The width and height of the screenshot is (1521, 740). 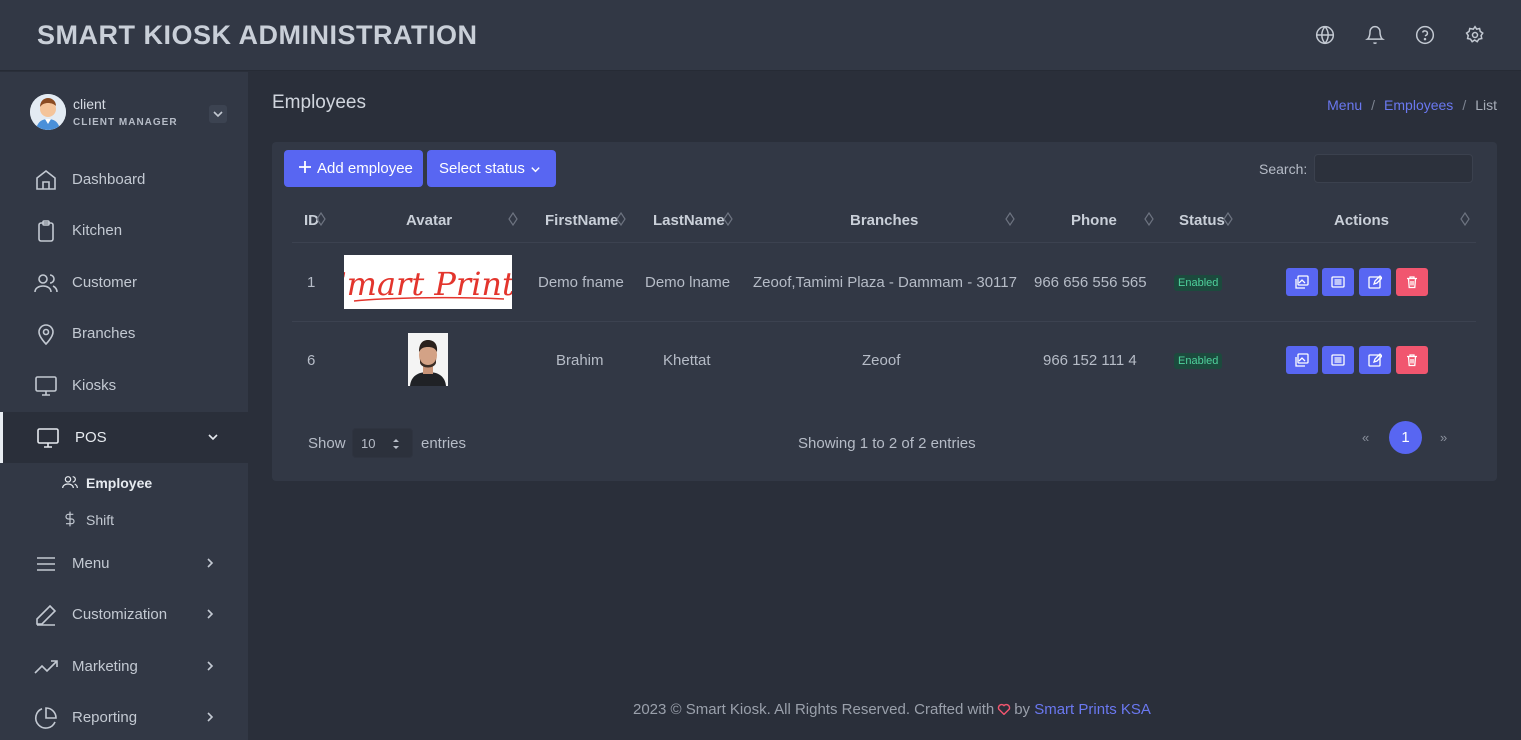 What do you see at coordinates (689, 221) in the screenshot?
I see `column-header-lastname: LastName` at bounding box center [689, 221].